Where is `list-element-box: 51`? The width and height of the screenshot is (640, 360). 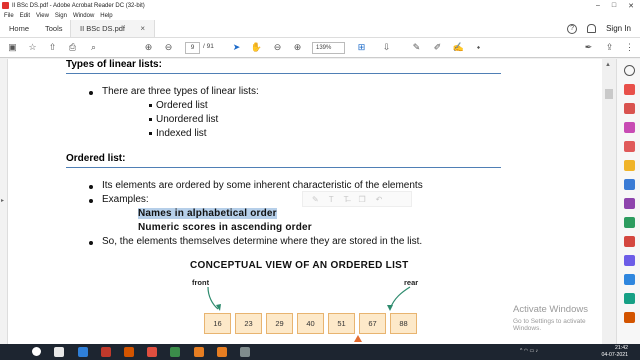 list-element-box: 51 is located at coordinates (341, 323).